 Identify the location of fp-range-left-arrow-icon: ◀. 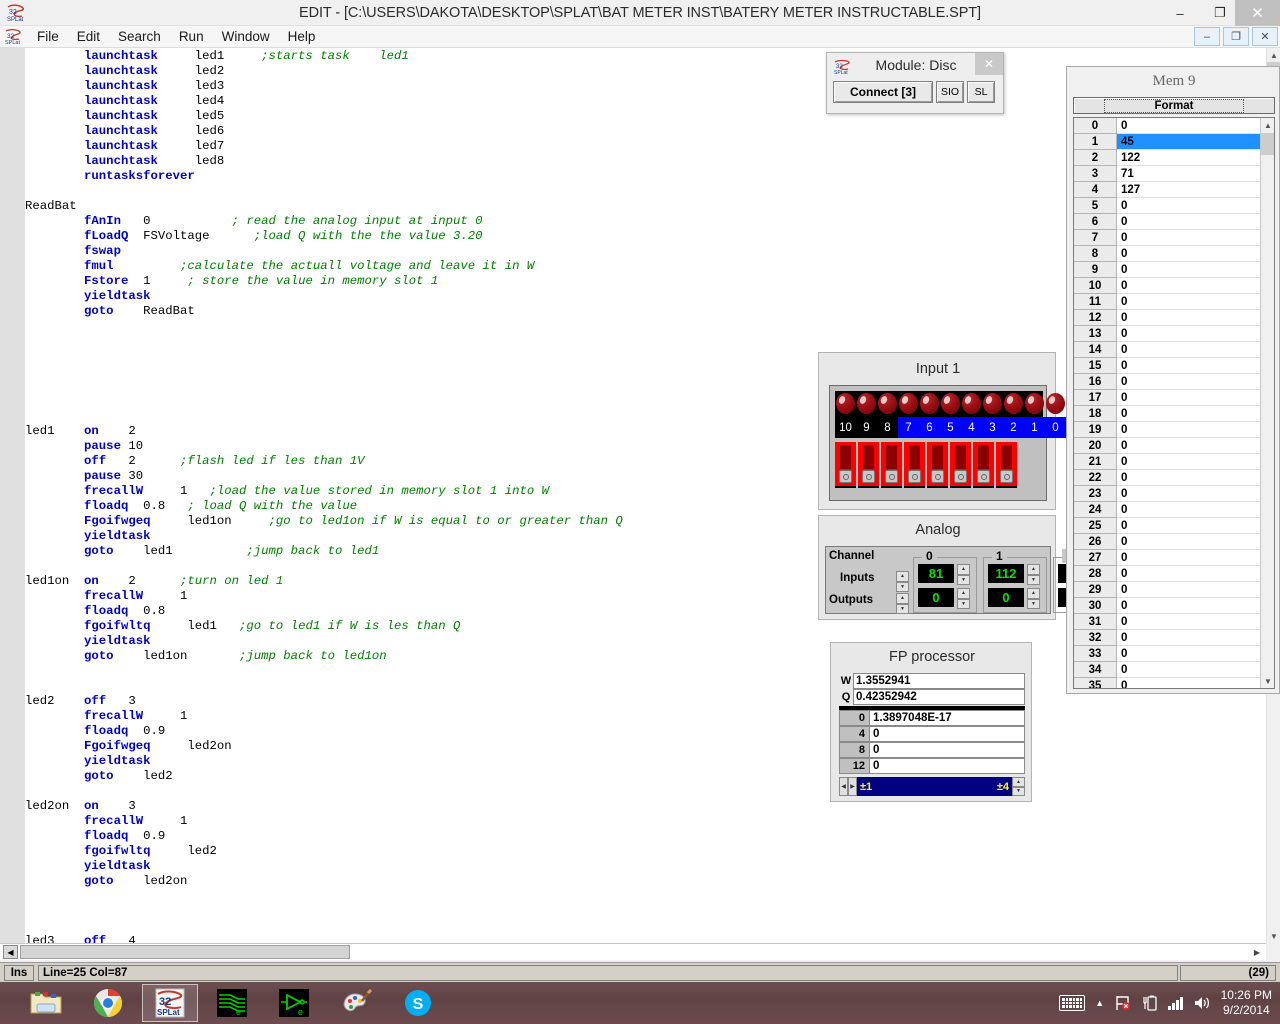
(843, 786).